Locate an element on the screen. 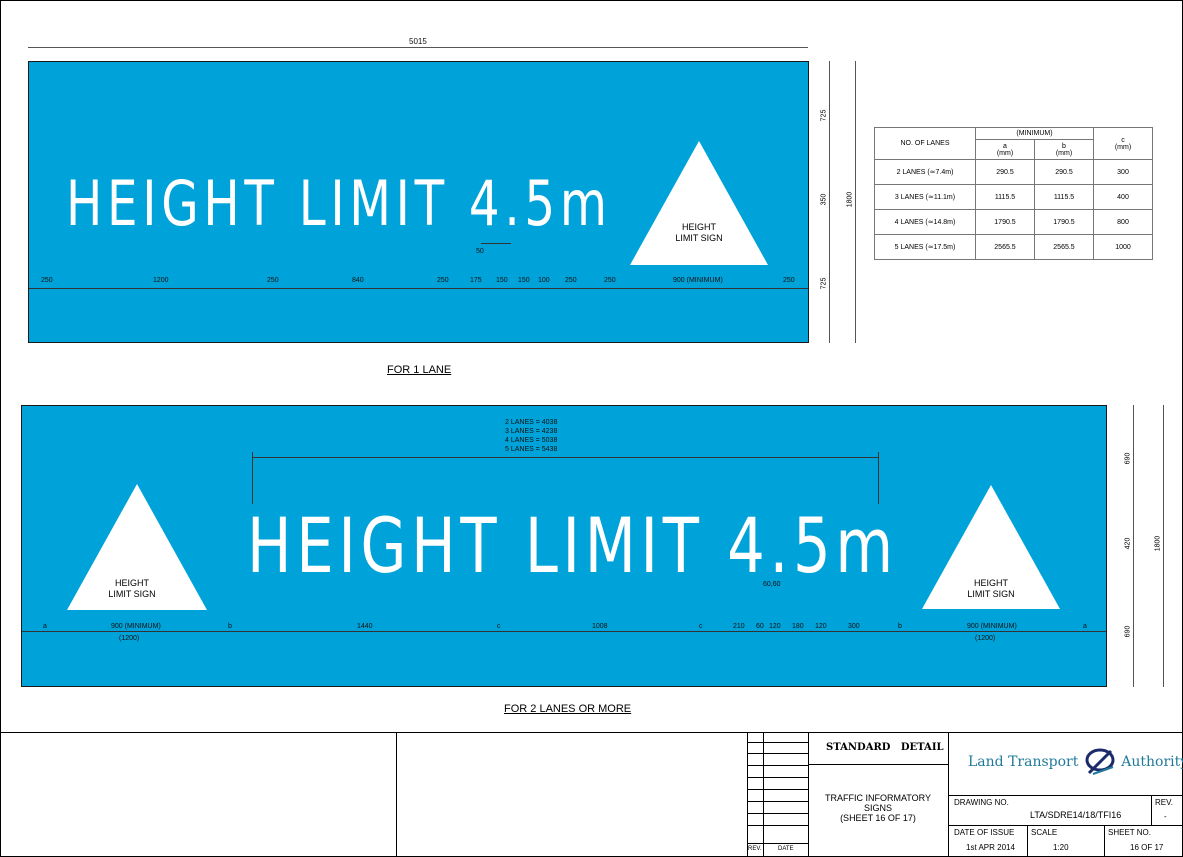  sign2-left-label-line2: LIMIT SIGN is located at coordinates (132, 594).